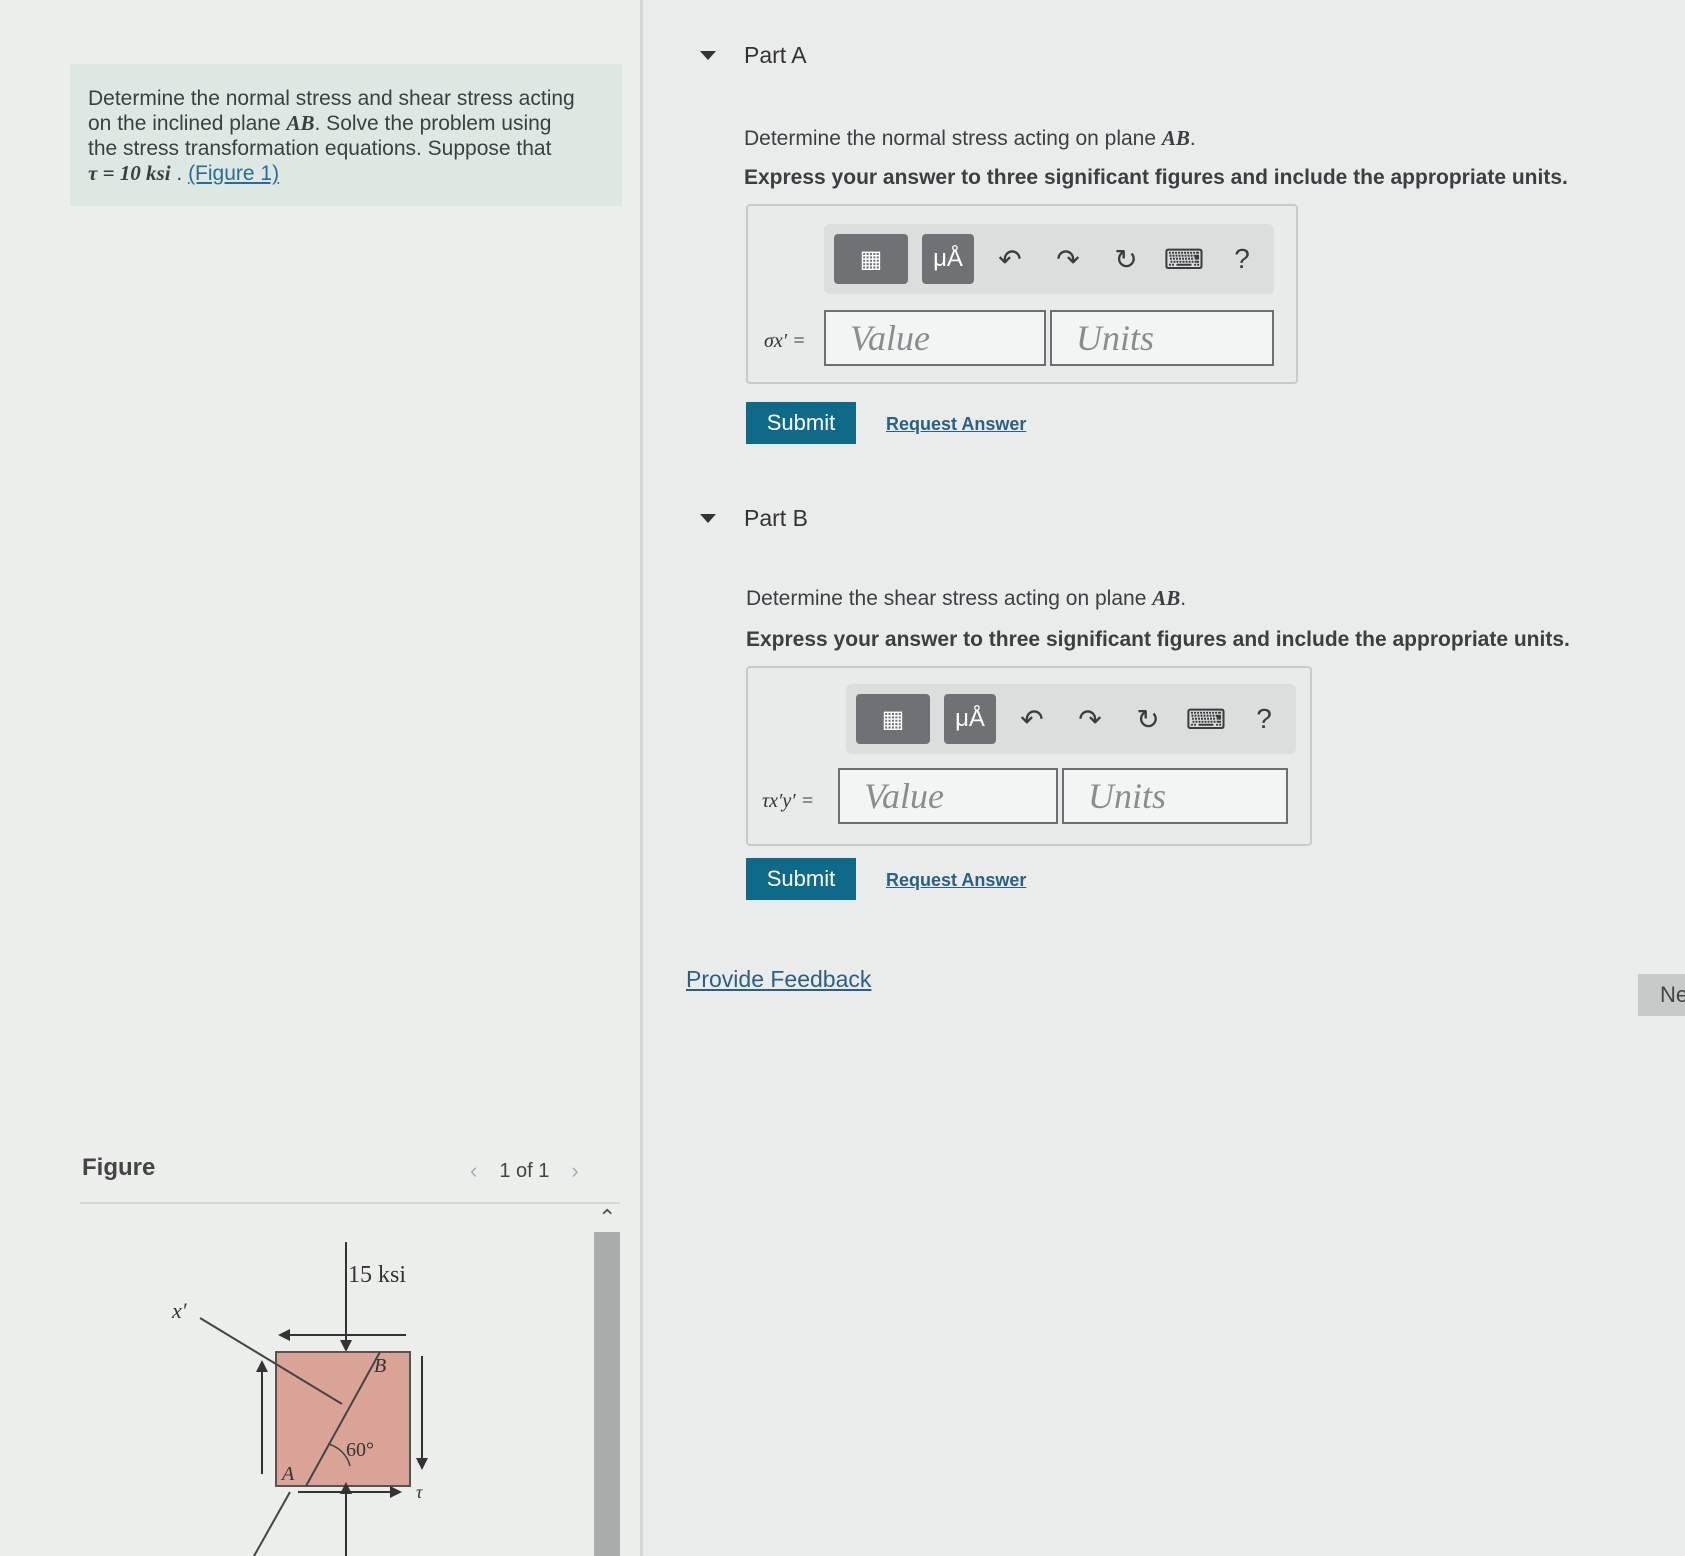 Image resolution: width=1685 pixels, height=1556 pixels. What do you see at coordinates (778, 979) in the screenshot?
I see `provide-feedback-link: Provide Feedback` at bounding box center [778, 979].